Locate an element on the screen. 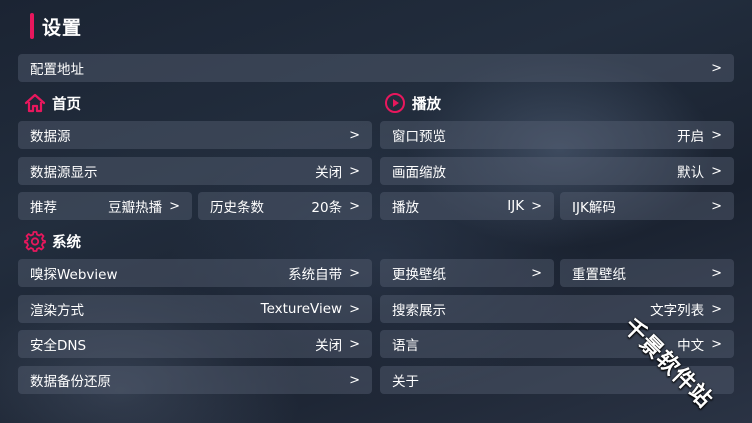 The height and width of the screenshot is (423, 752). window-preview-label: 窗口预览 is located at coordinates (419, 137).